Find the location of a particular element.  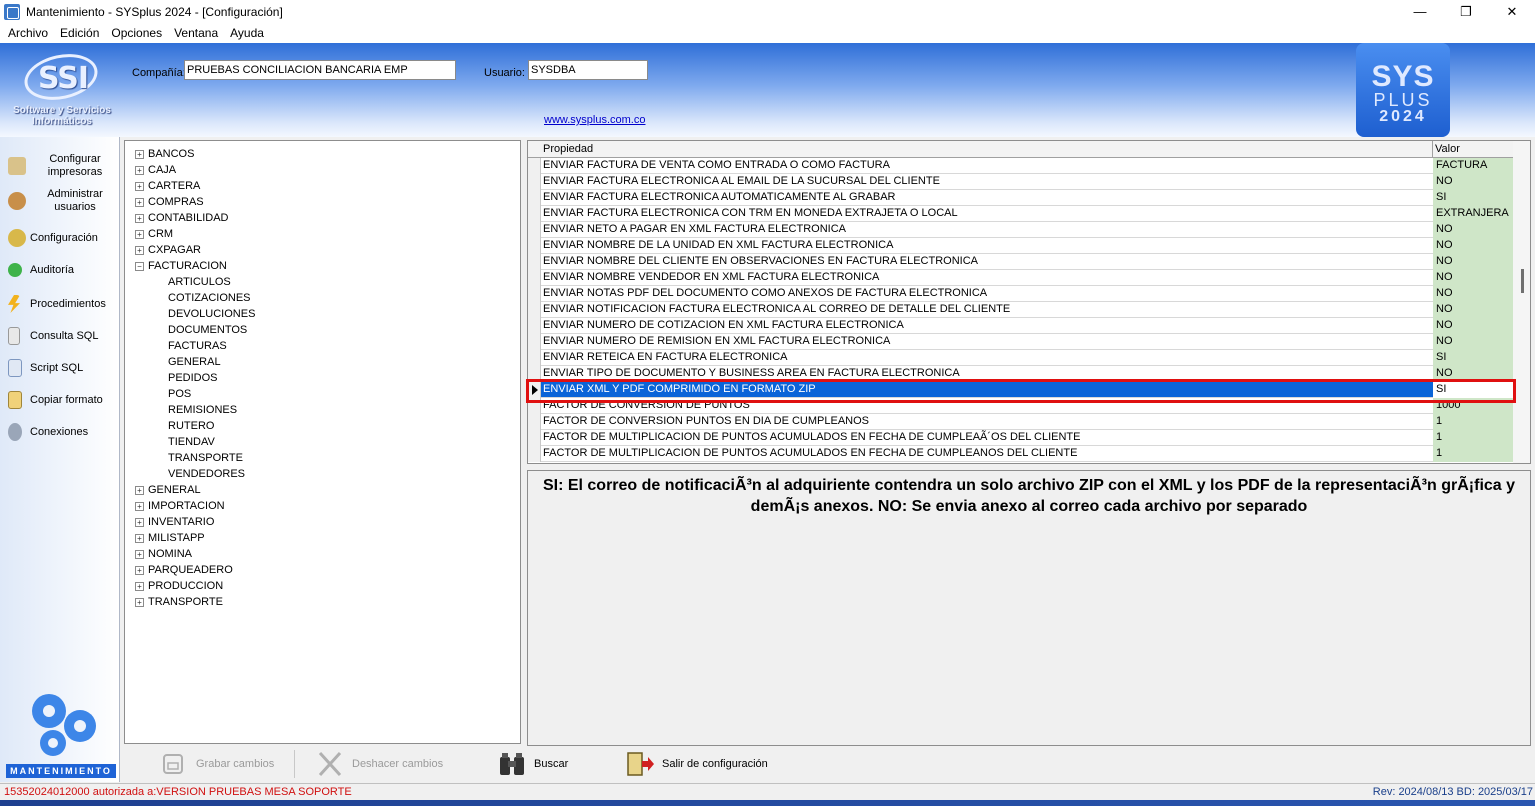

property-value: 1 is located at coordinates (1473, 454).